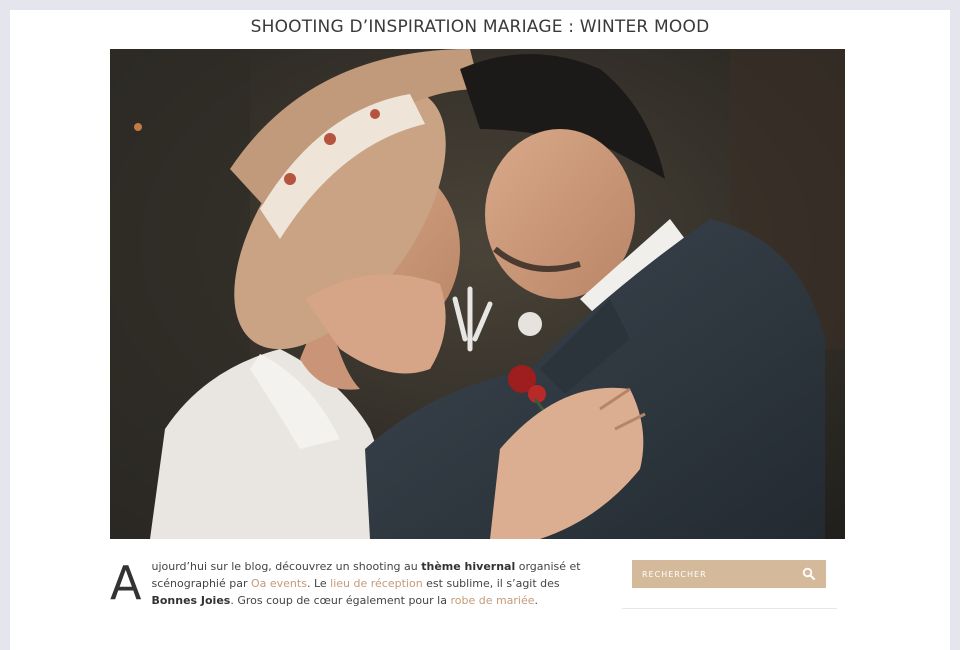 The image size is (960, 650). Describe the element at coordinates (491, 583) in the screenshot. I see `intro-text-4: est sublime, il s’agit des` at that location.